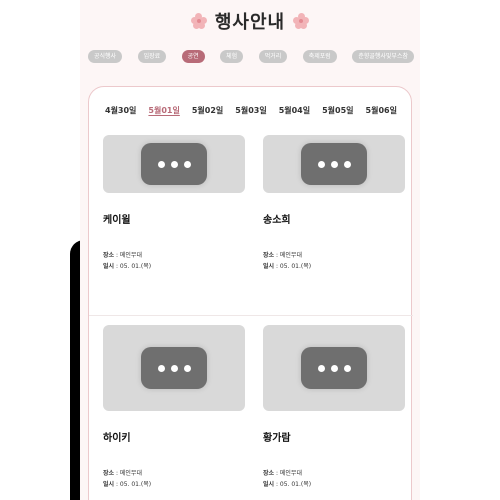 The image size is (500, 500). I want to click on category-tab-admission: 입장료, so click(152, 56).